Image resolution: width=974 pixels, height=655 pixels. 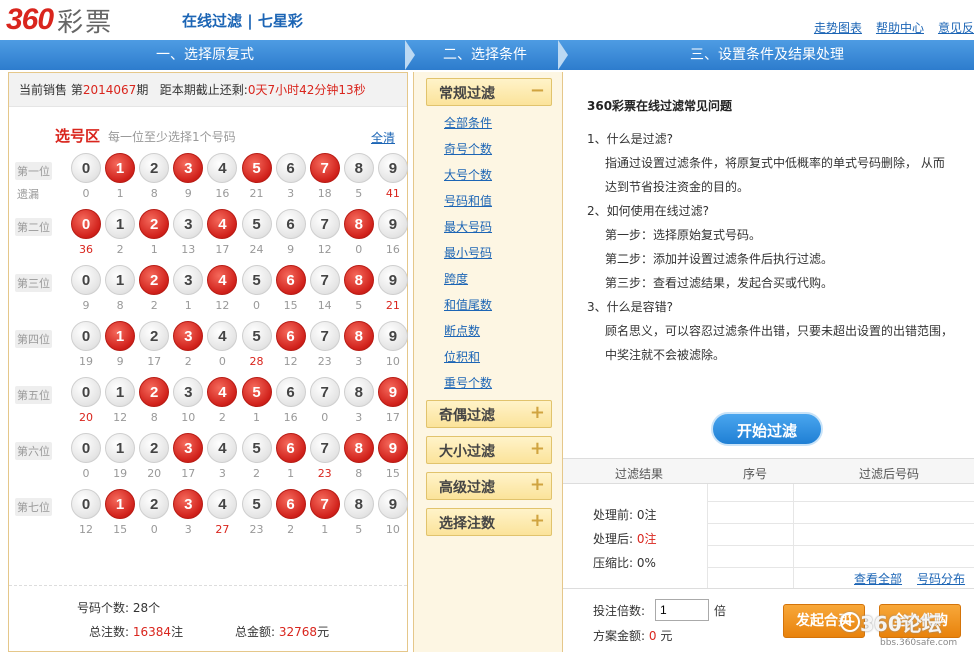 What do you see at coordinates (838, 27) in the screenshot?
I see `trend-chart-link: 走势图表` at bounding box center [838, 27].